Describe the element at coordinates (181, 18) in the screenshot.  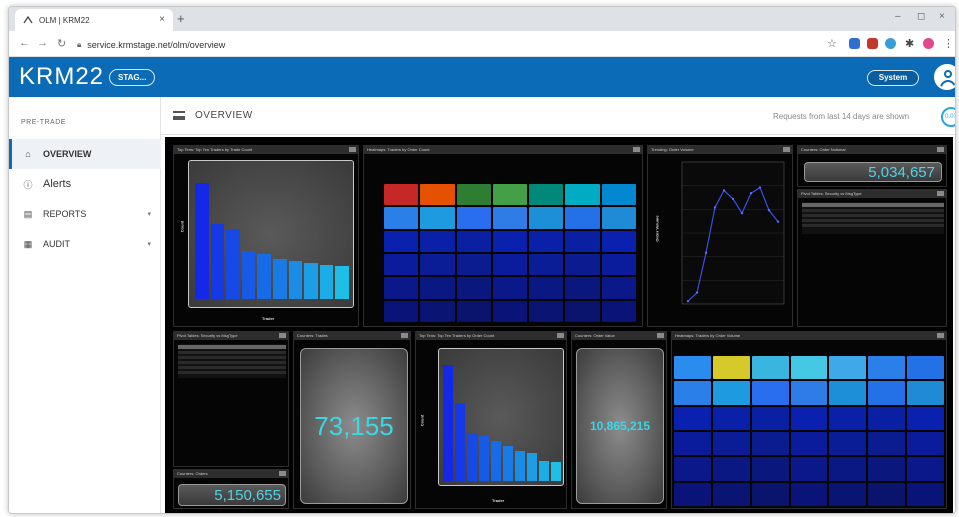
I see `new-tab-button: +` at that location.